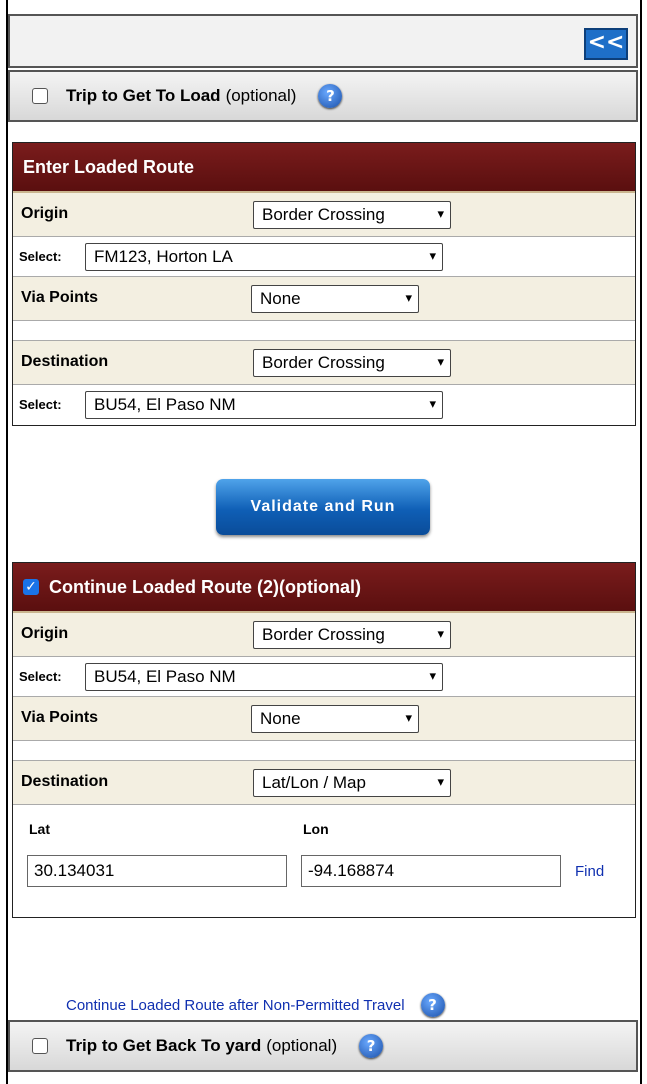 The image size is (647, 1084). I want to click on loaded-via-row: Via Points None ▾, so click(324, 299).